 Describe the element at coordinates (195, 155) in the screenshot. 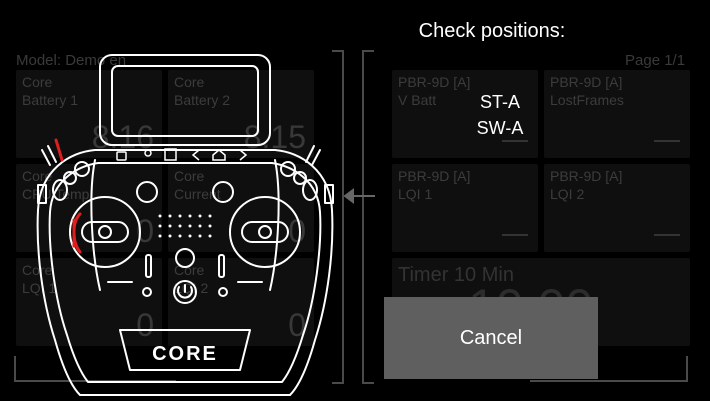

I see `chevron-left-icon` at that location.